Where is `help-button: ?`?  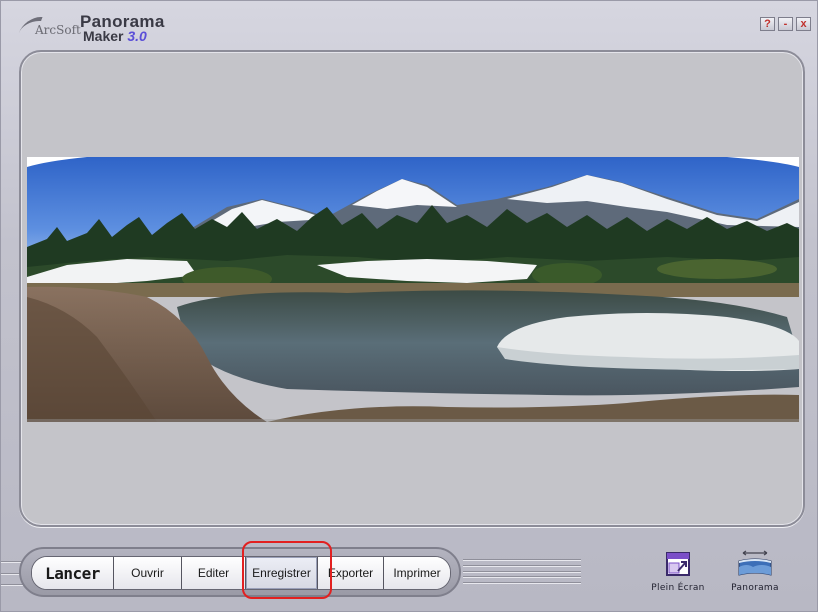
help-button: ? is located at coordinates (767, 24).